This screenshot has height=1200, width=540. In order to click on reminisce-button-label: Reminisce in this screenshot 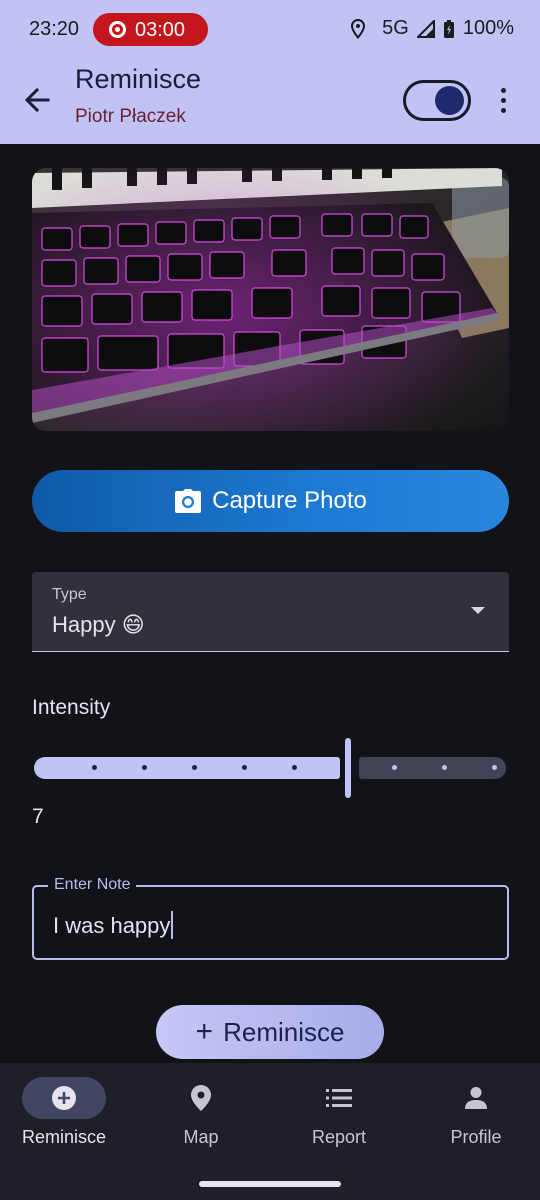, I will do `click(284, 1031)`.